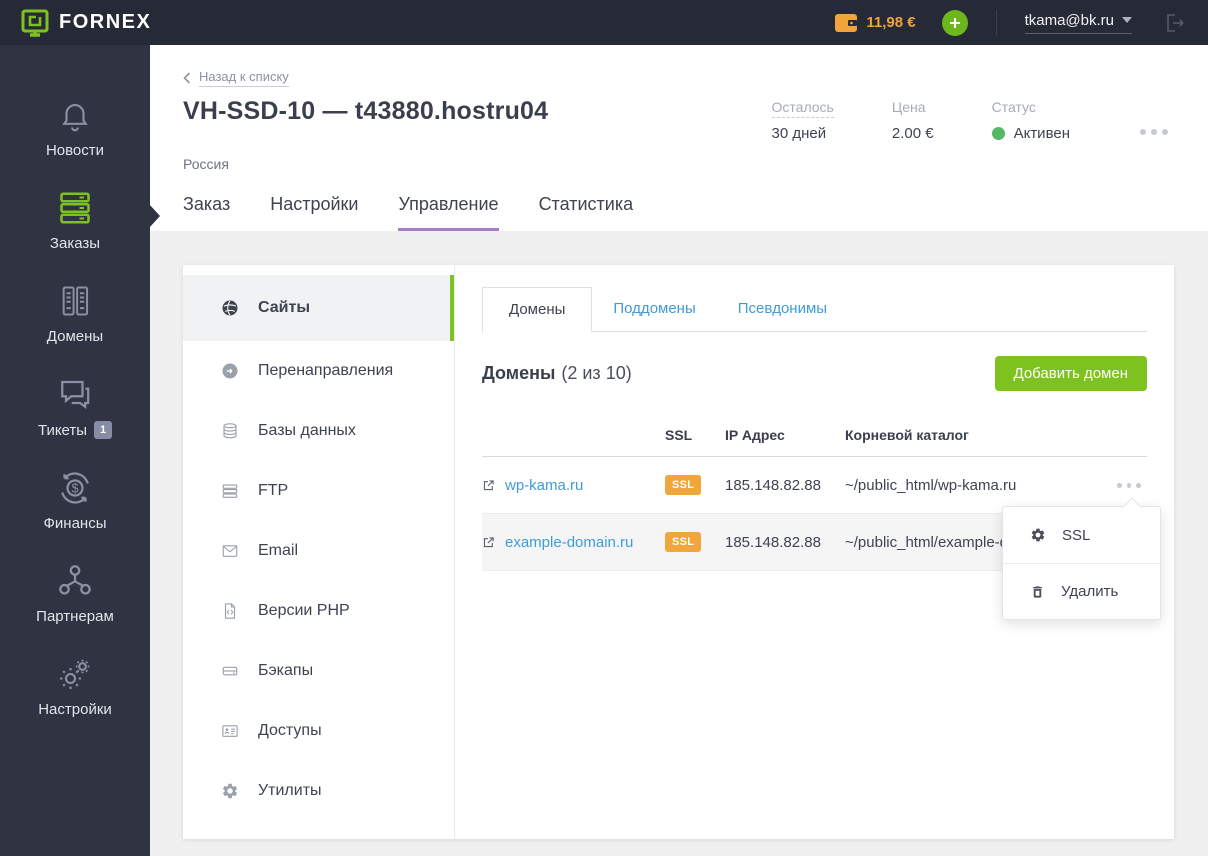 The image size is (1208, 856). I want to click on sidebar-item-partners: Партнерам, so click(75, 594).